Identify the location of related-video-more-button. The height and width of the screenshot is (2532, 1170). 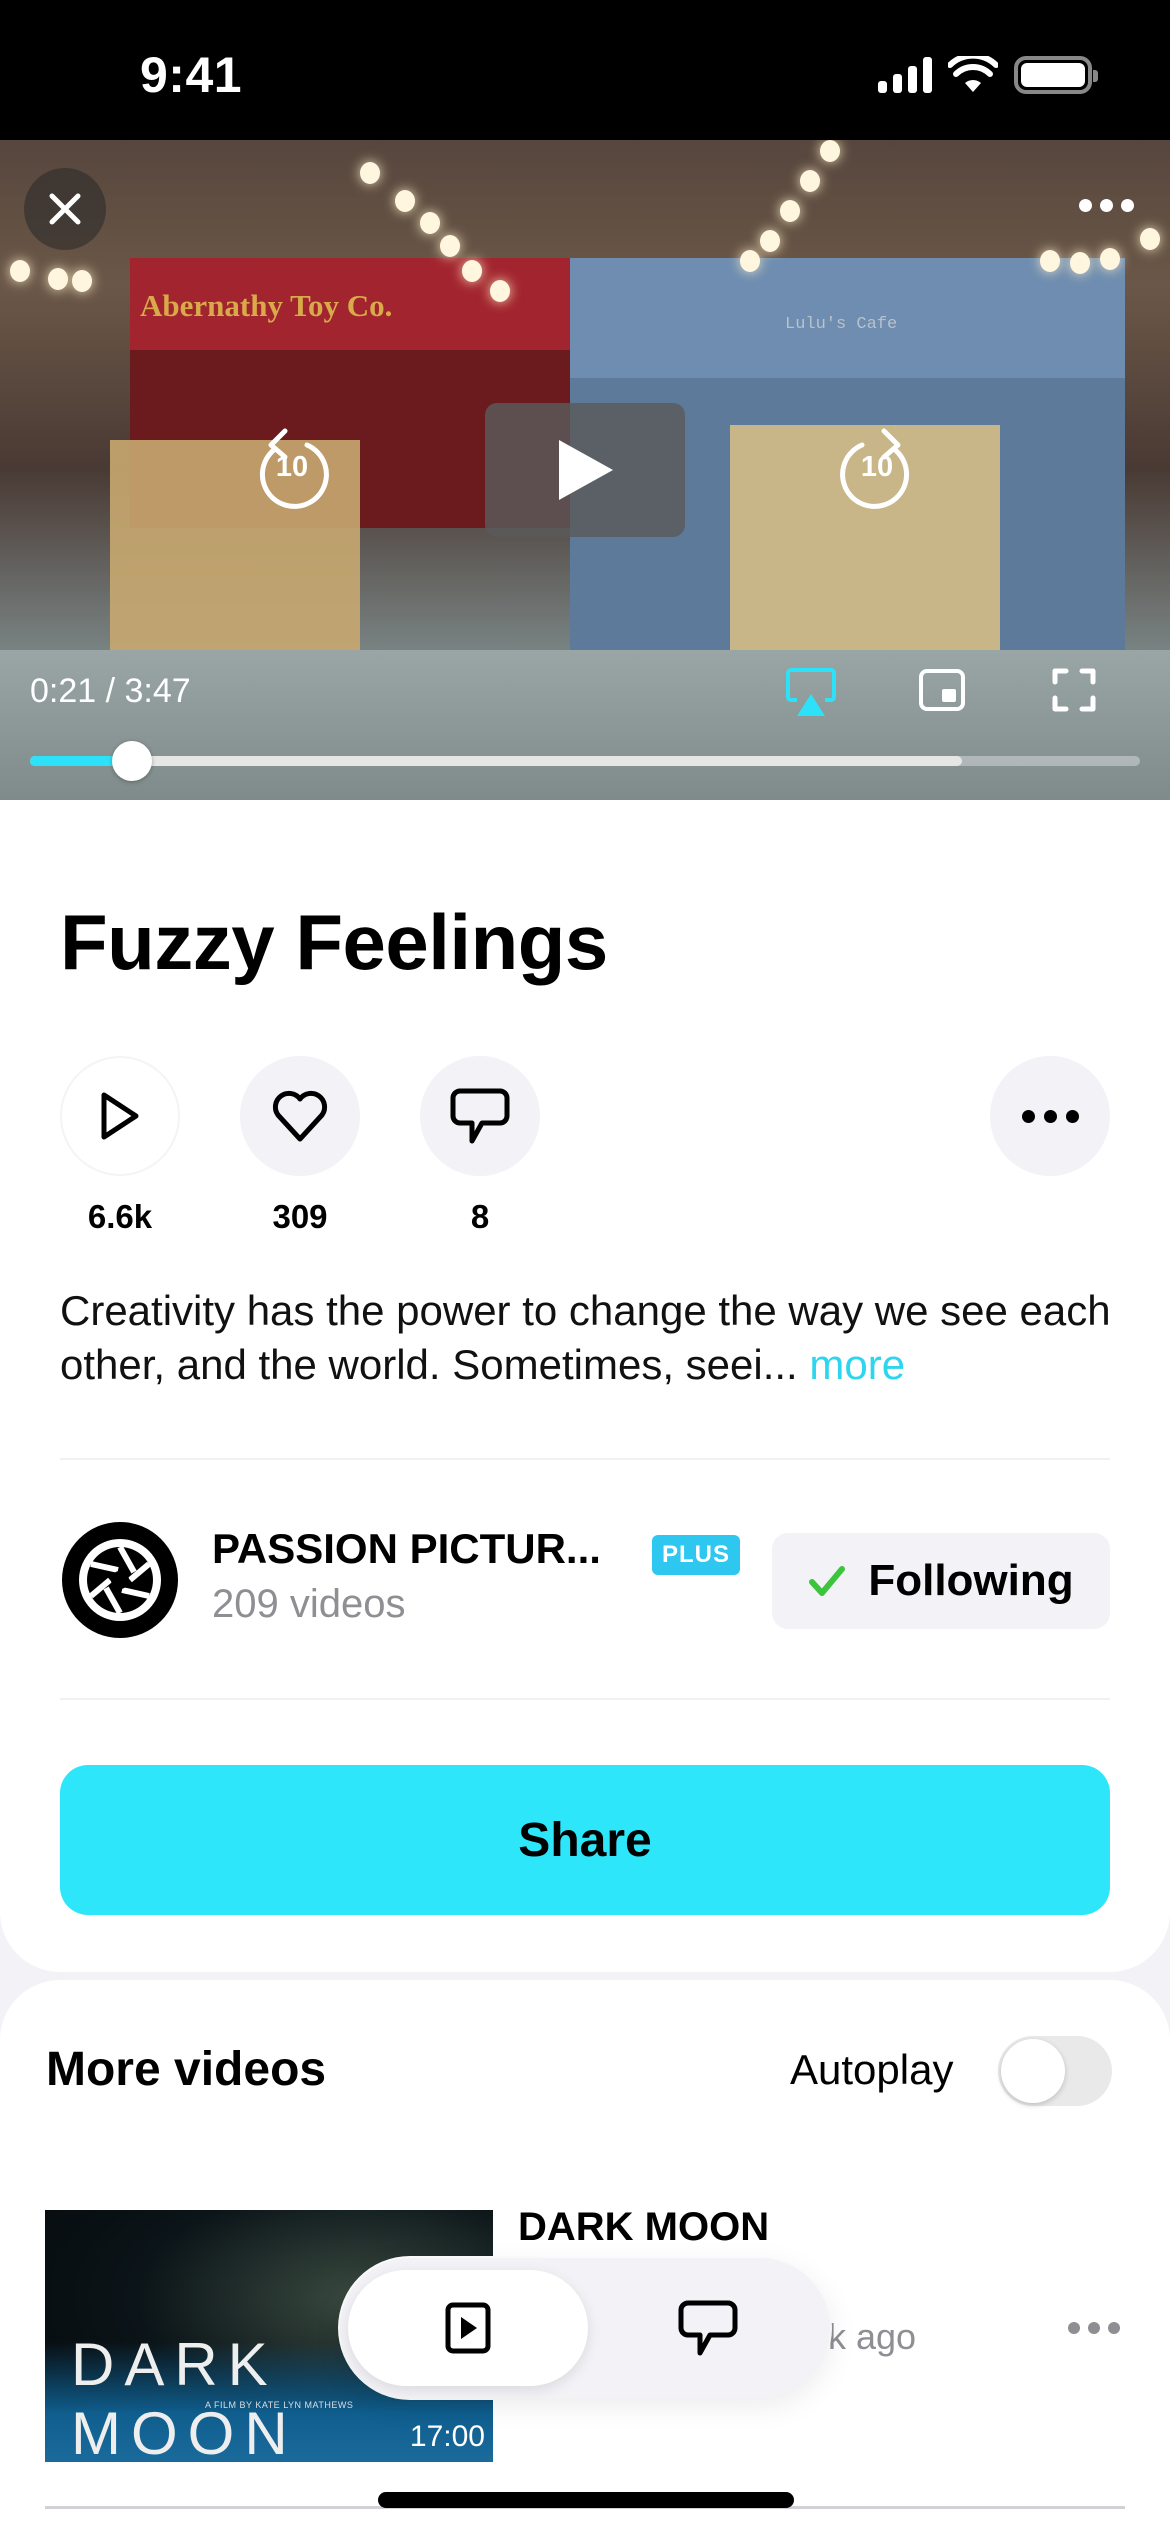
(1094, 2328).